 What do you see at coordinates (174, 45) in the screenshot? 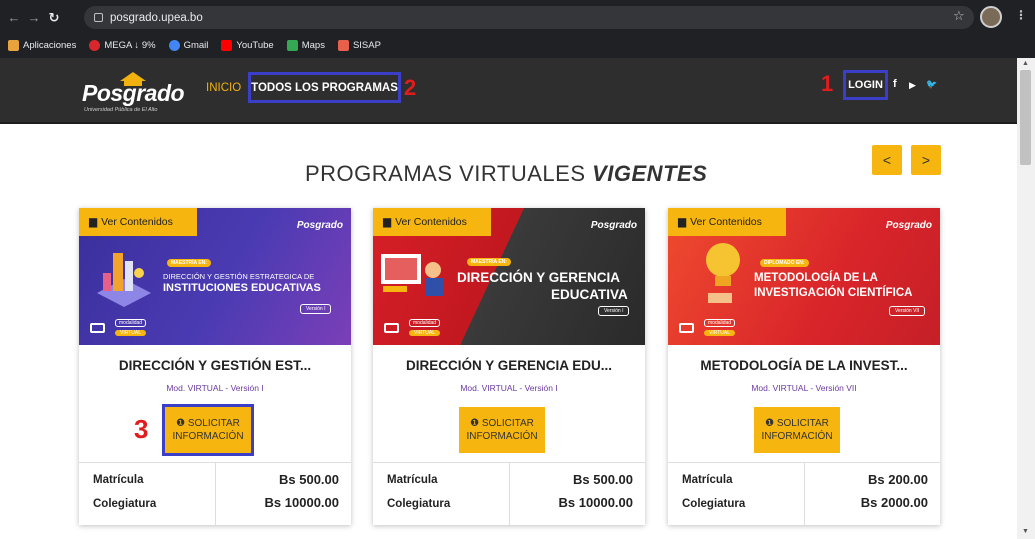
I see `google-icon` at bounding box center [174, 45].